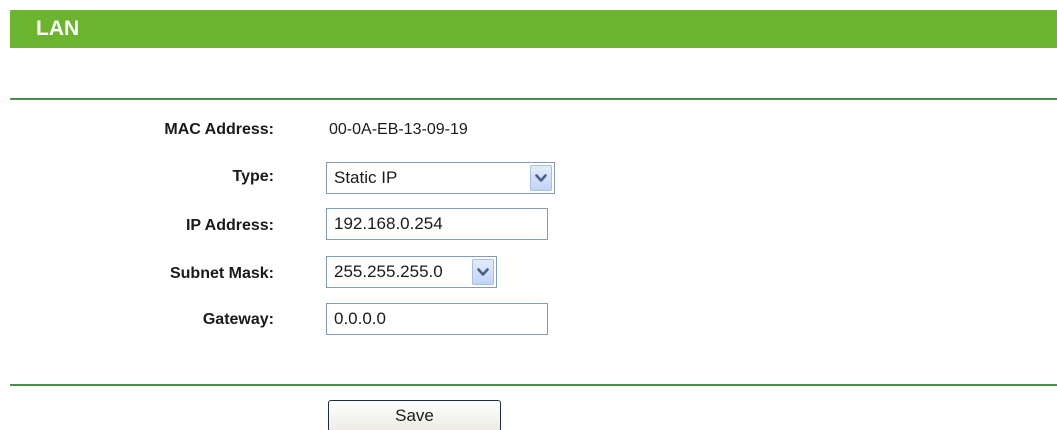 The width and height of the screenshot is (1057, 430). I want to click on page-title: LAN, so click(58, 28).